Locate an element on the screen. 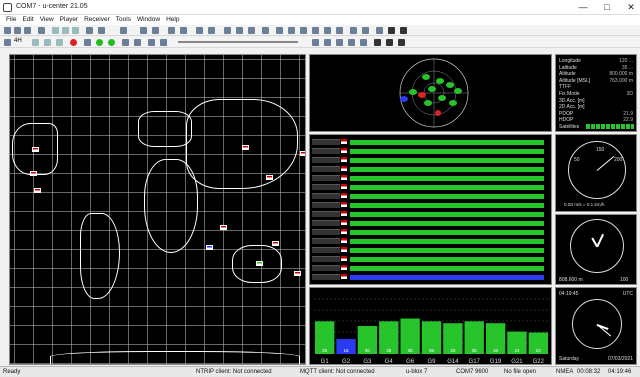 This screenshot has width=640, height=377. eject-icon is located at coordinates (151, 42).